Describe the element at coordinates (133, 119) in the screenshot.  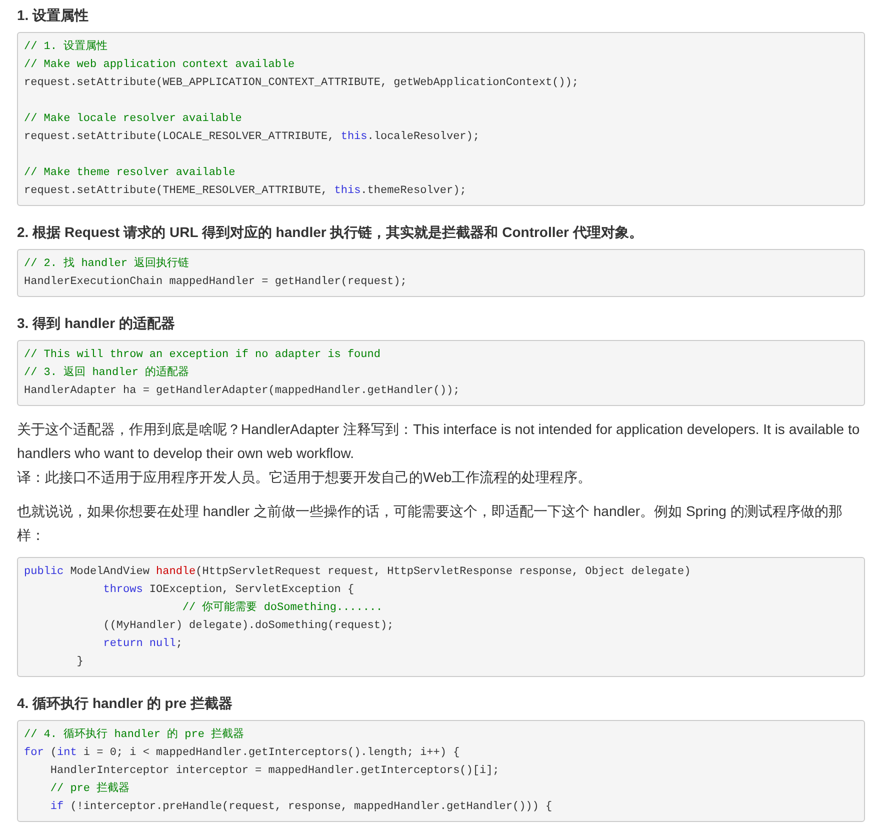
I see `code-line: // Make locale resolver available` at that location.